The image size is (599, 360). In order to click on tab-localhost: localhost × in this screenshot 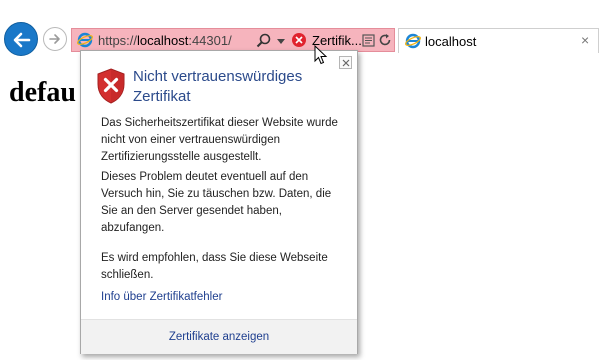, I will do `click(498, 40)`.